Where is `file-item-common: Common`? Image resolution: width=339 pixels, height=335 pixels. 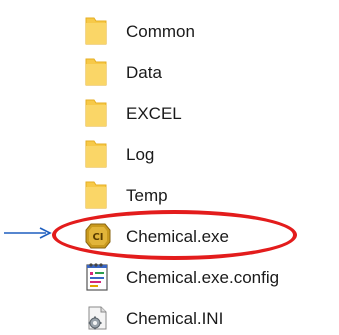
file-item-common: Common is located at coordinates (139, 31).